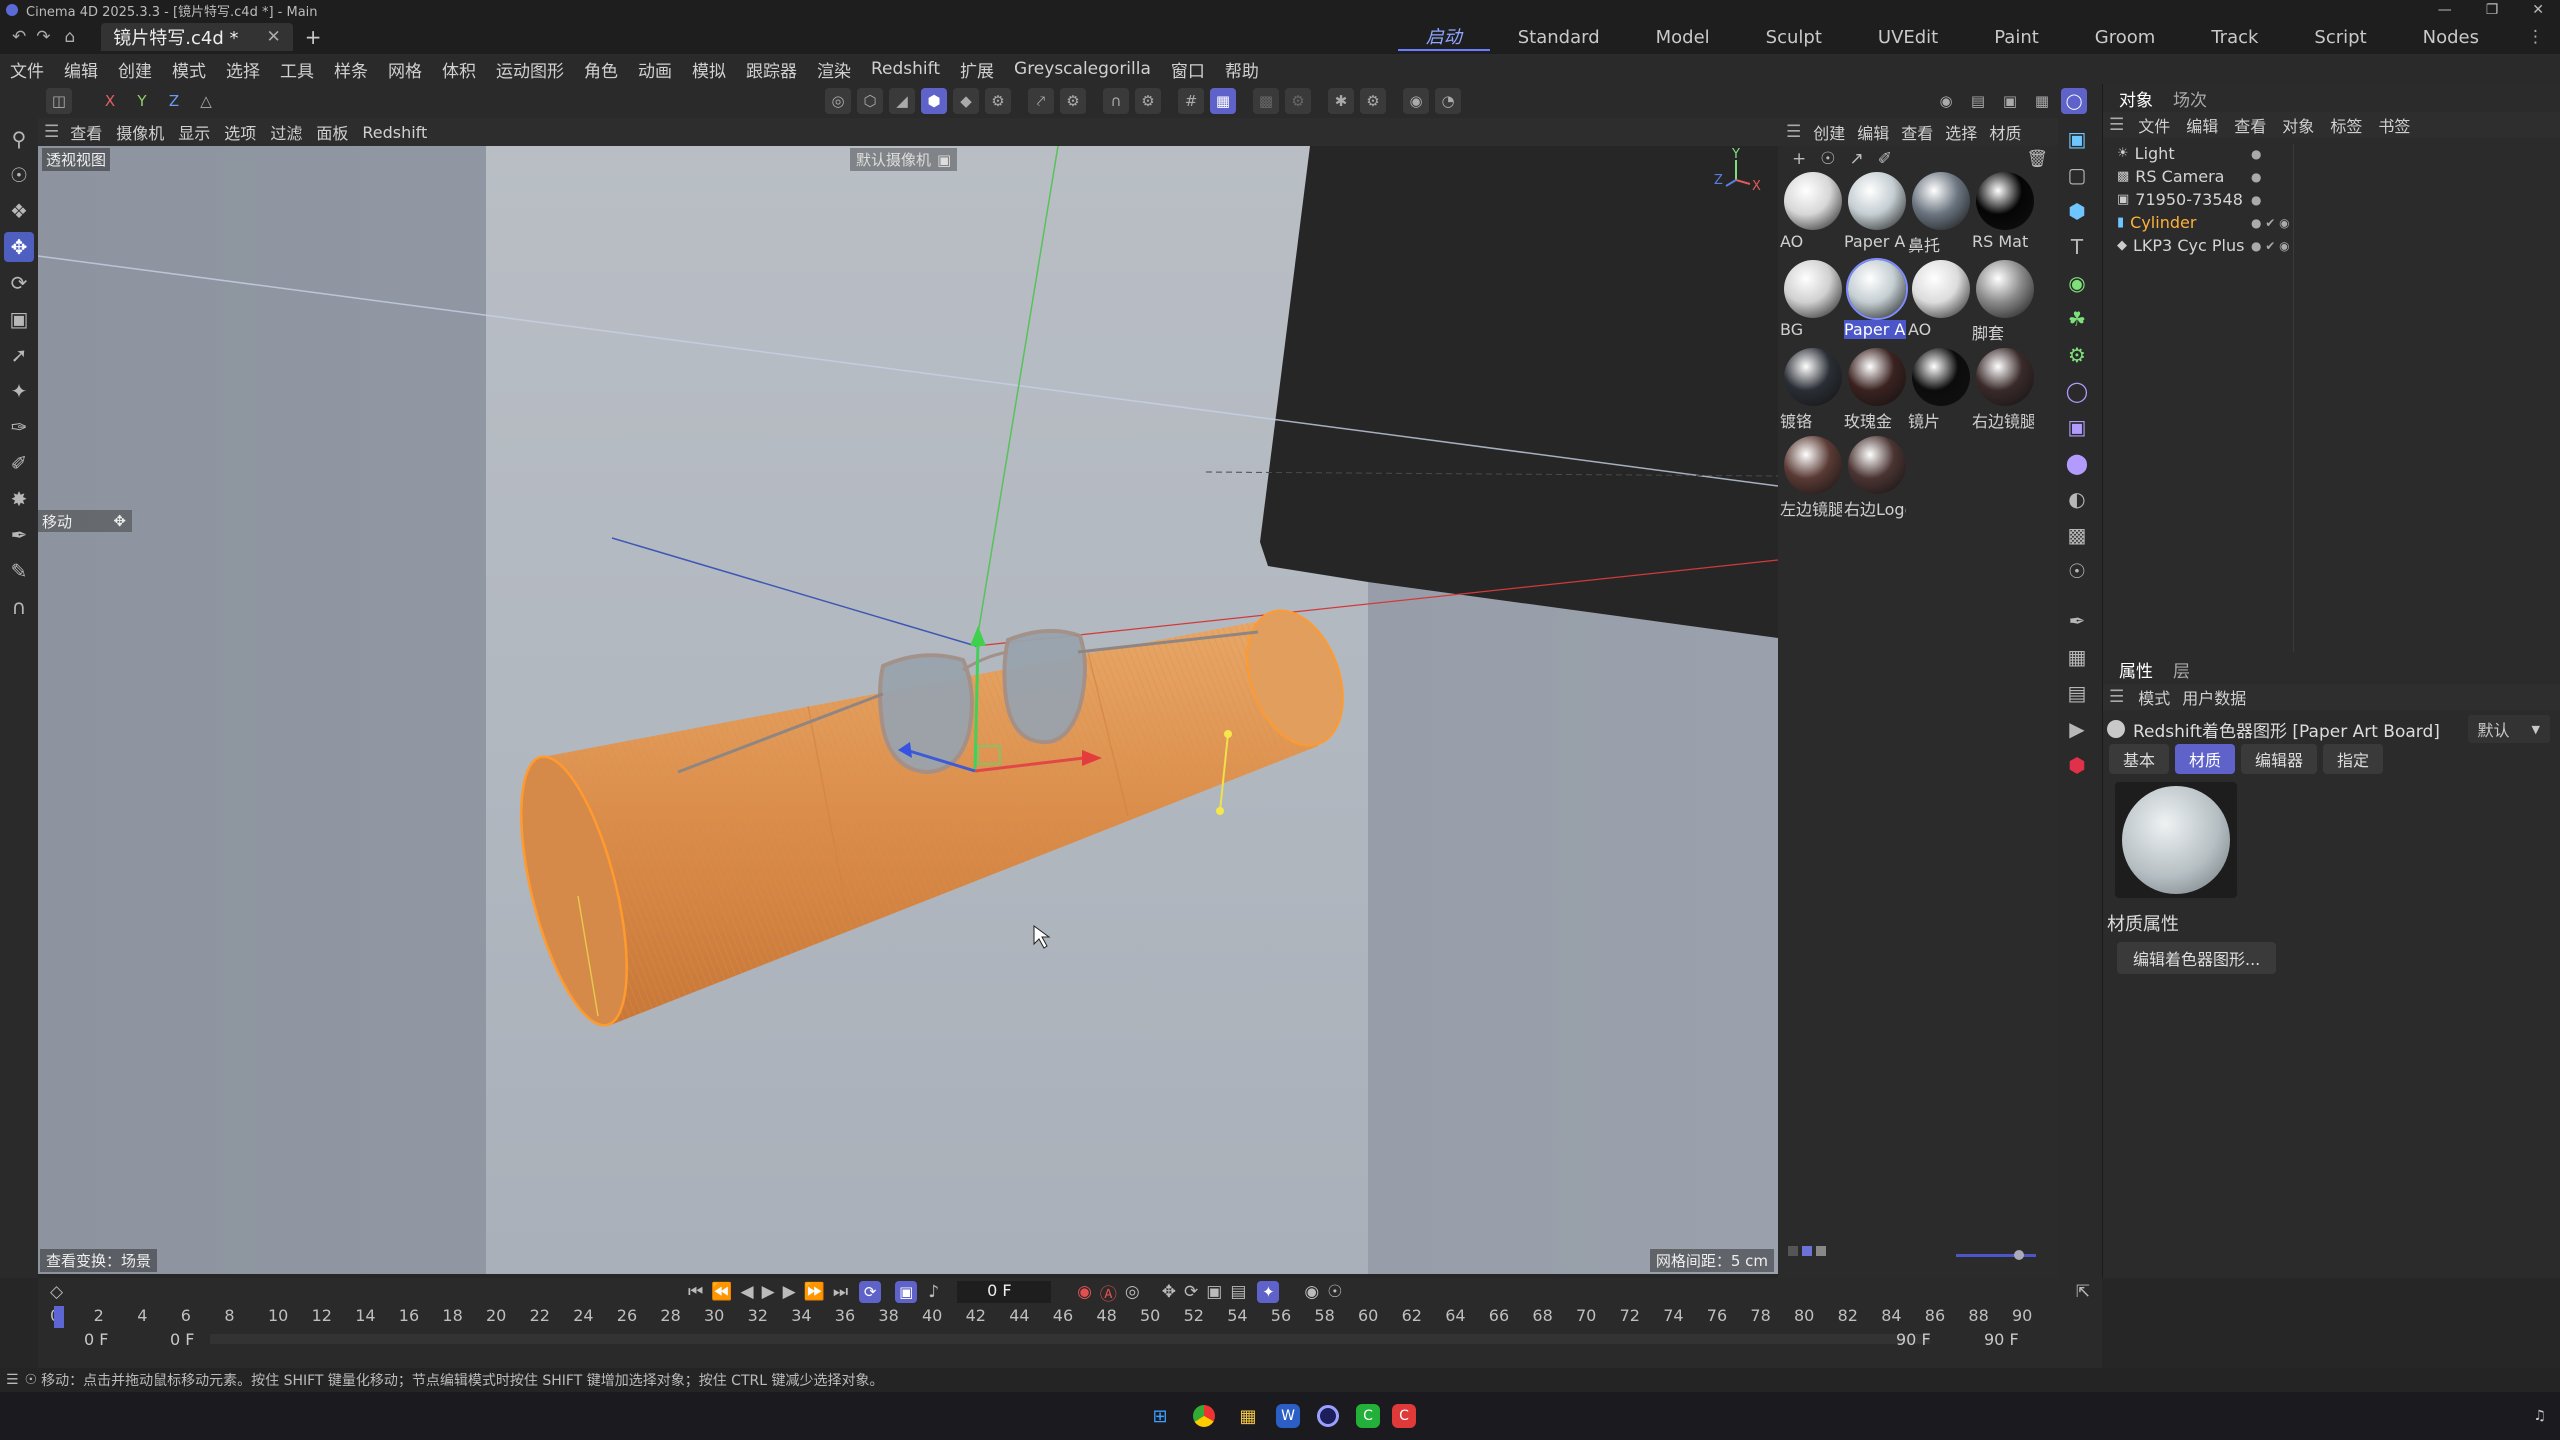 This screenshot has height=1440, width=2560. Describe the element at coordinates (721, 1292) in the screenshot. I see `prev-key-icon: ⏪` at that location.